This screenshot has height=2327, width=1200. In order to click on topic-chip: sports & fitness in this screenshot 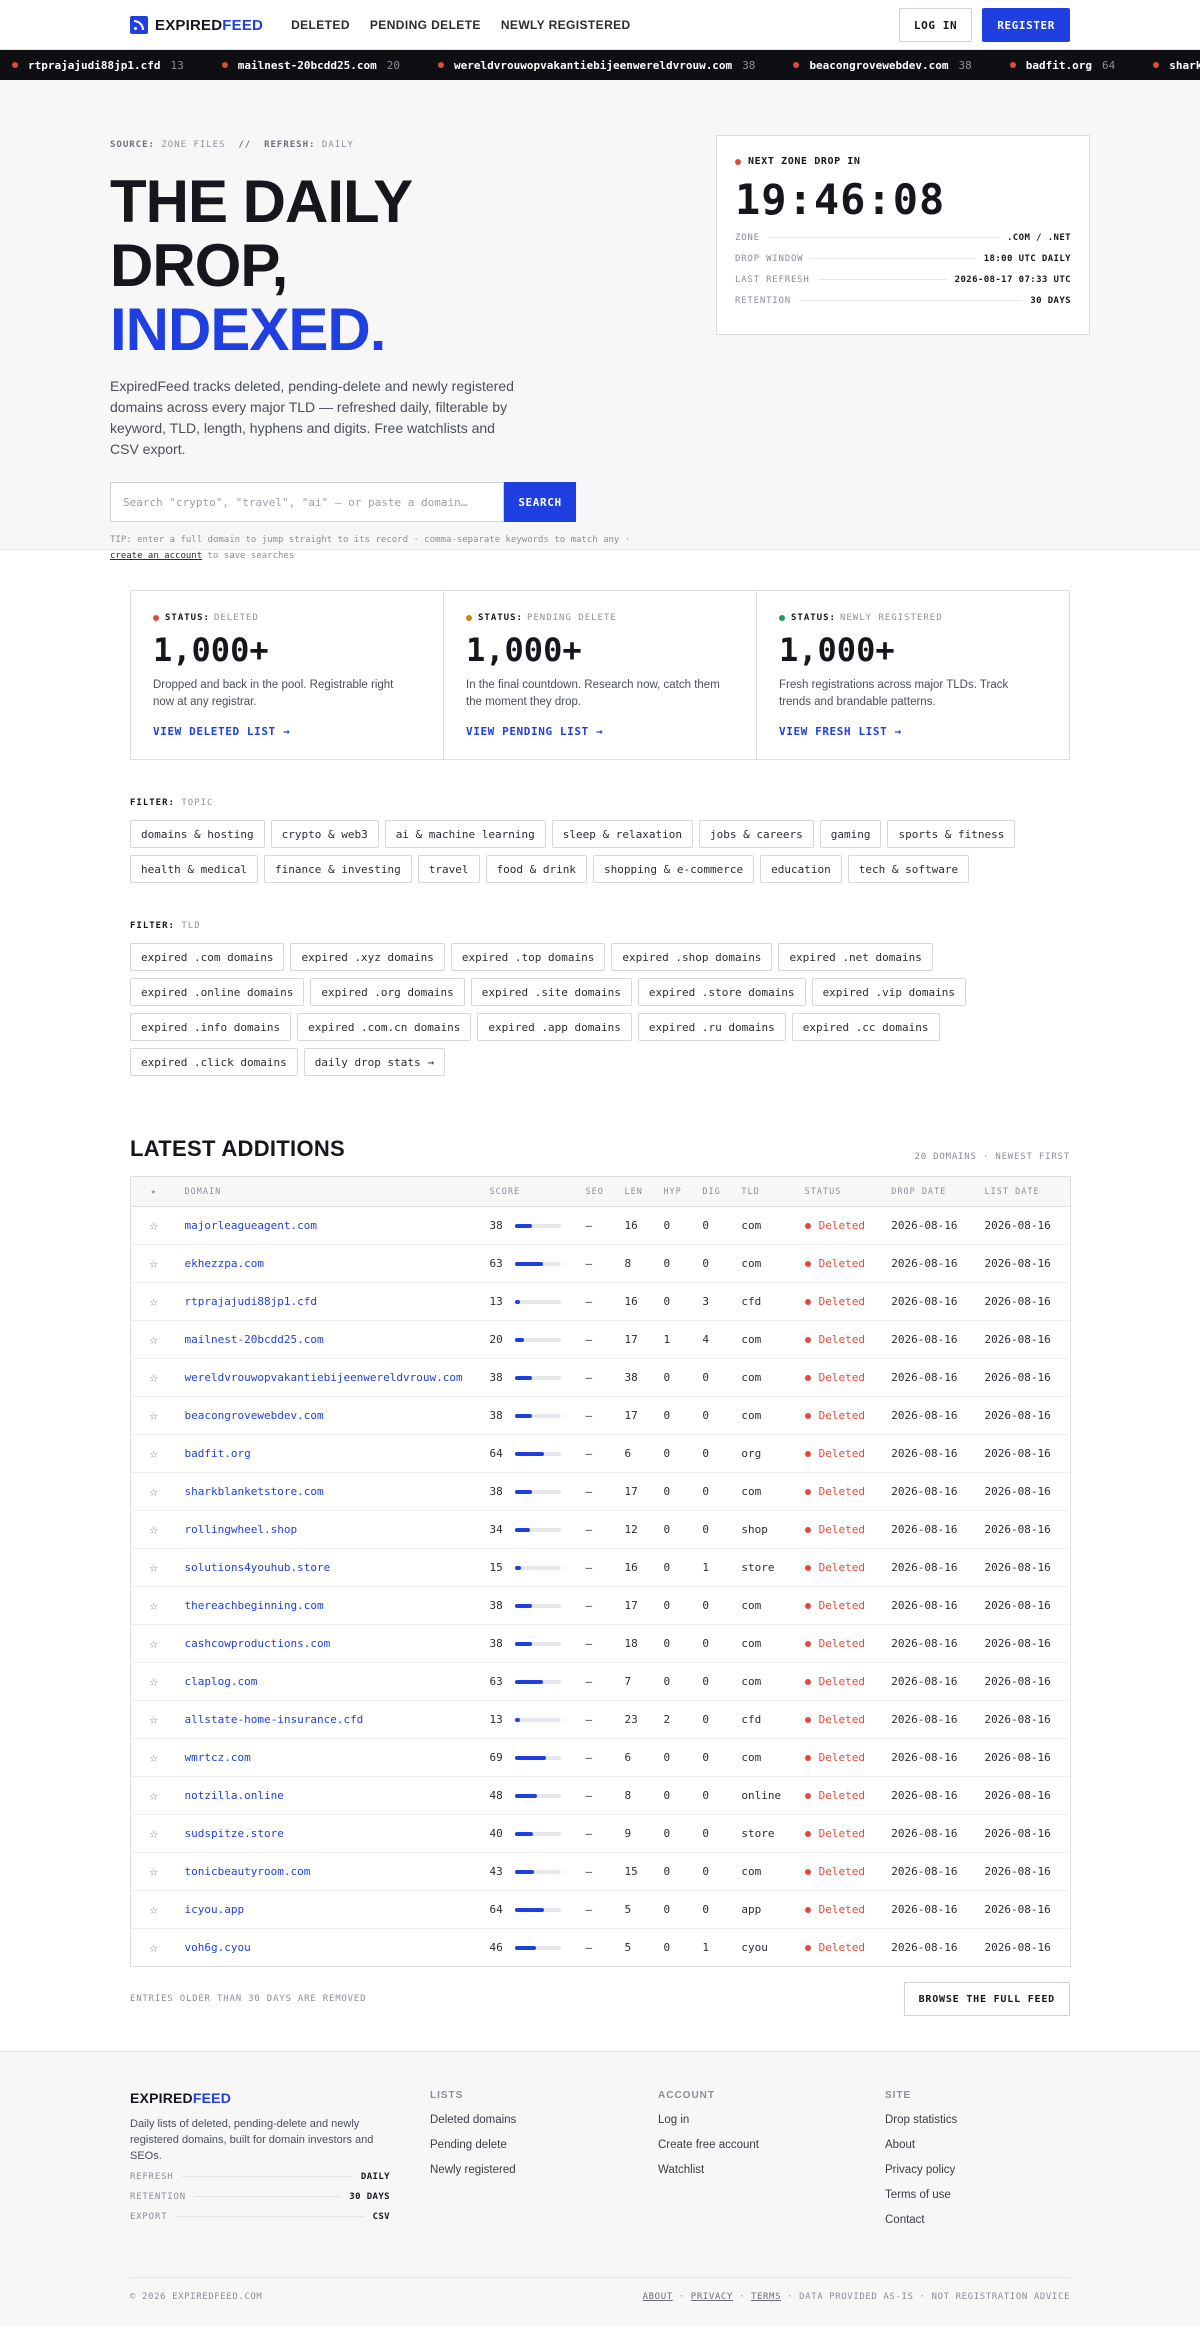, I will do `click(951, 834)`.